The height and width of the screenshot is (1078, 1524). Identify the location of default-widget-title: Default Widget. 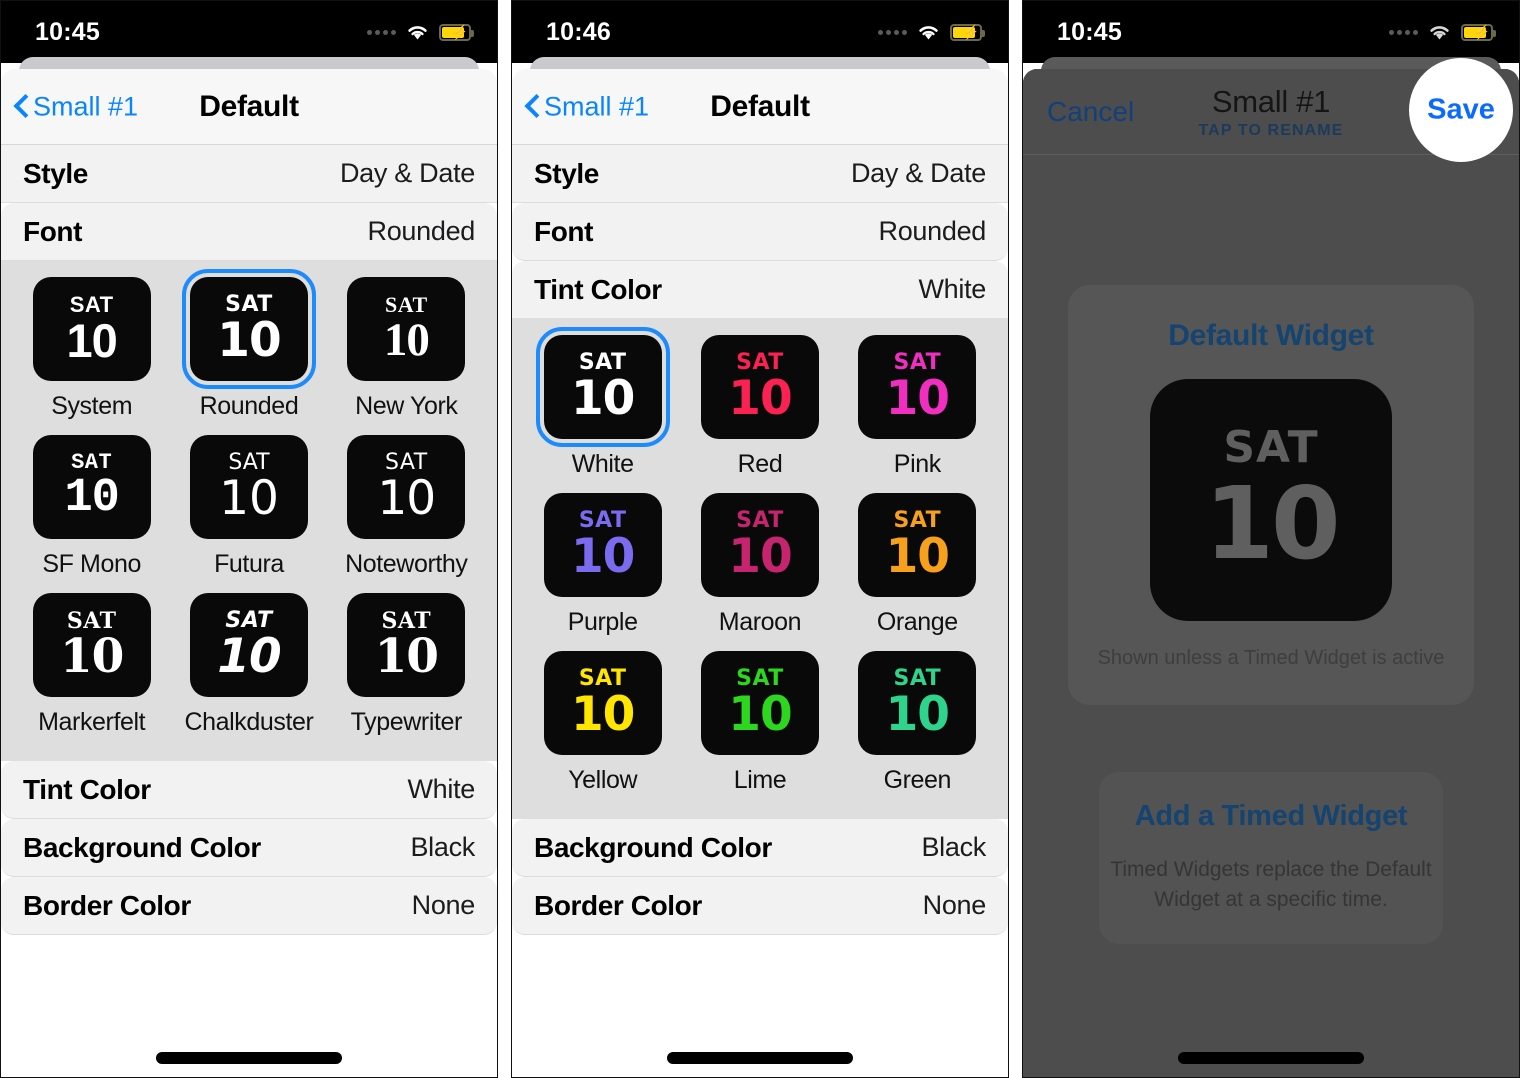
(1271, 335).